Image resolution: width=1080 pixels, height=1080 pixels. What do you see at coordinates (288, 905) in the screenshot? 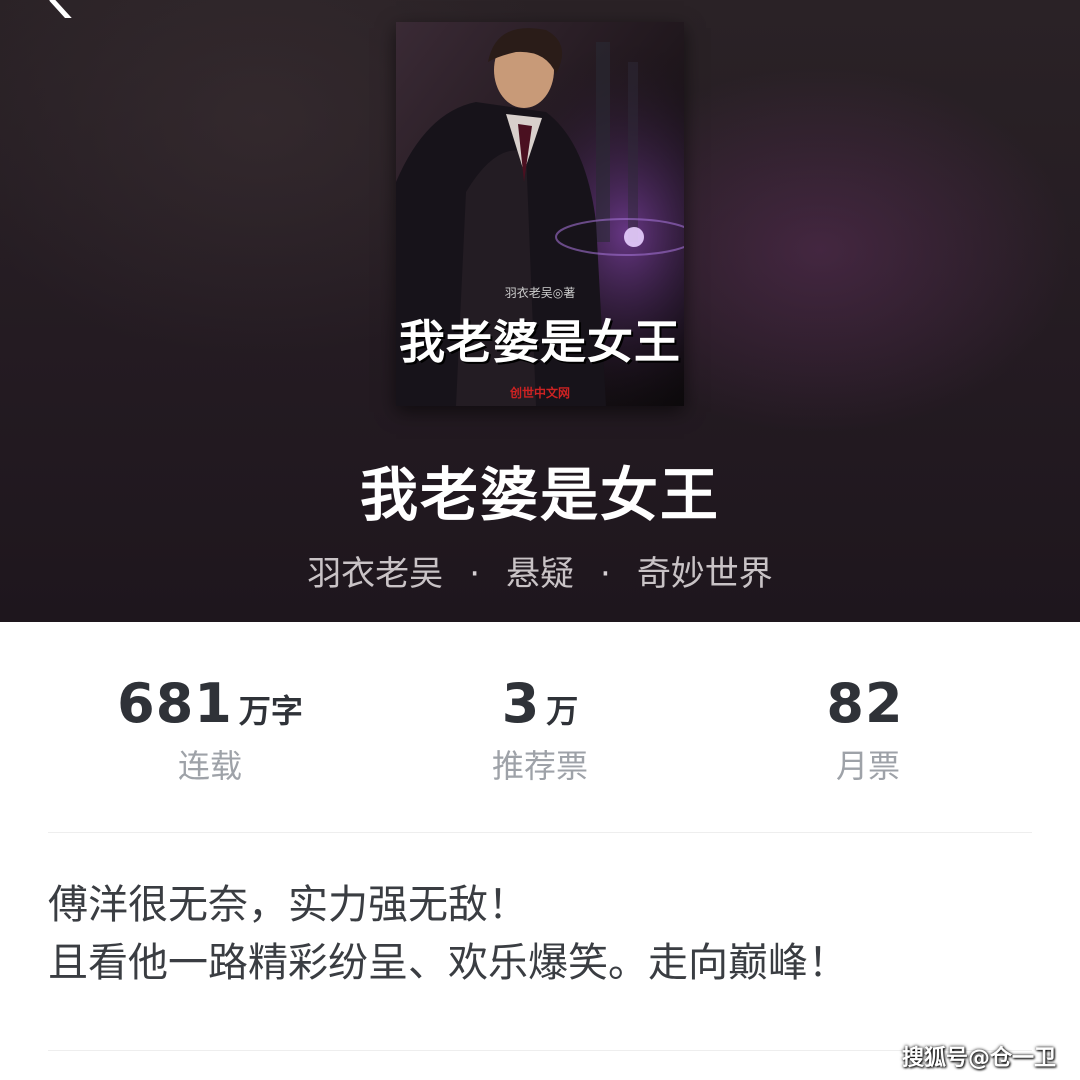
I see `description-line: 傅洋很无奈，实力强无敌！` at bounding box center [288, 905].